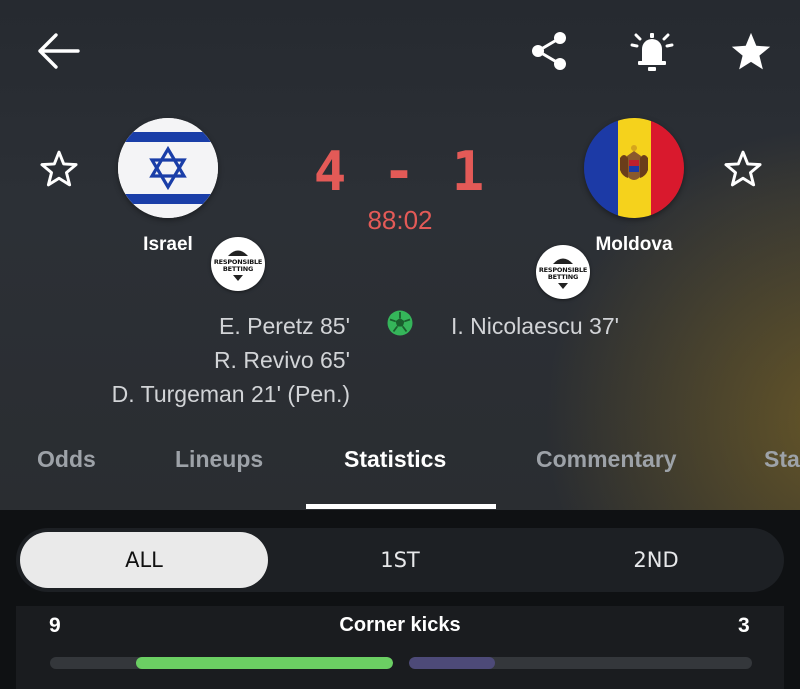 The image size is (800, 689). I want to click on away-team-name: Moldova, so click(634, 245).